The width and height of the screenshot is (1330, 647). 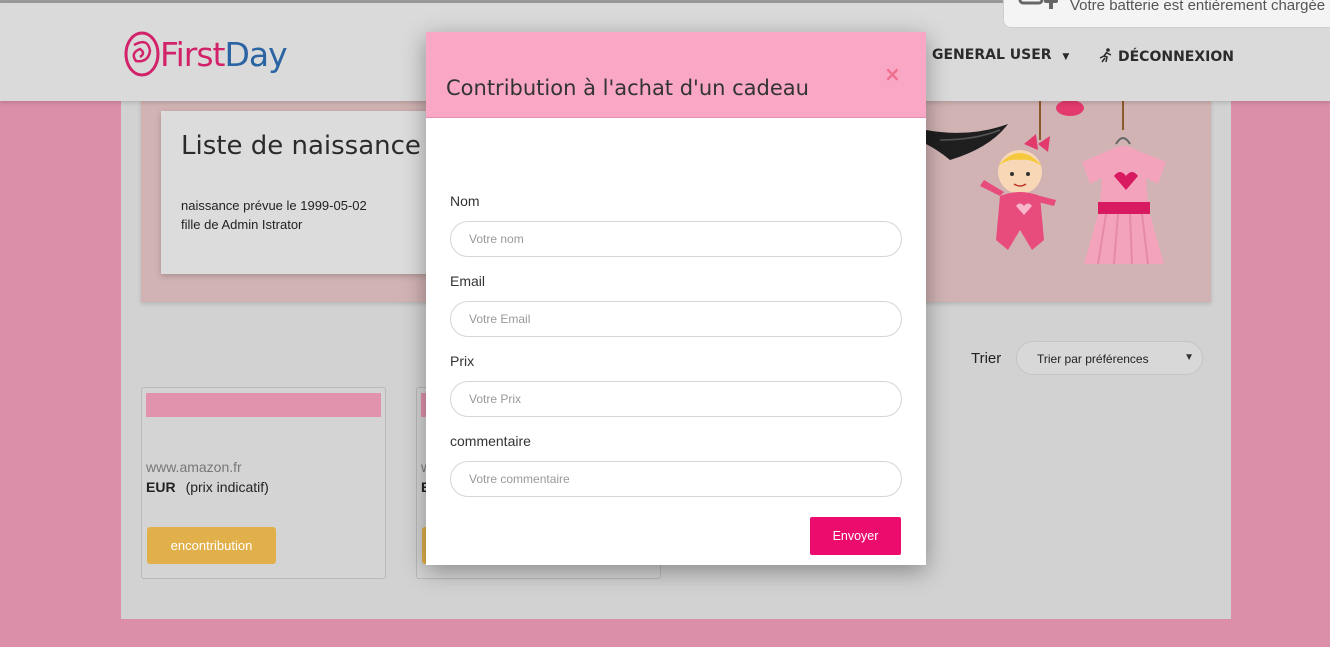 What do you see at coordinates (321, 146) in the screenshot?
I see `list-title: Liste de naissance de` at bounding box center [321, 146].